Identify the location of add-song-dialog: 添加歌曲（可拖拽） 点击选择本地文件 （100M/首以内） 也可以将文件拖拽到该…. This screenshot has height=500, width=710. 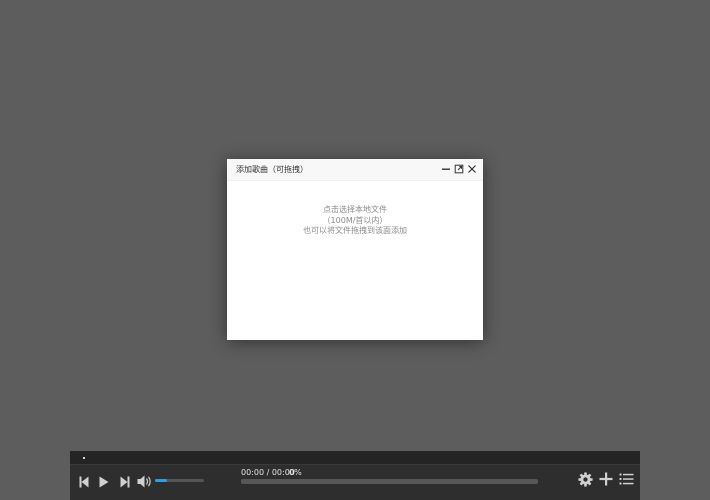
(355, 249).